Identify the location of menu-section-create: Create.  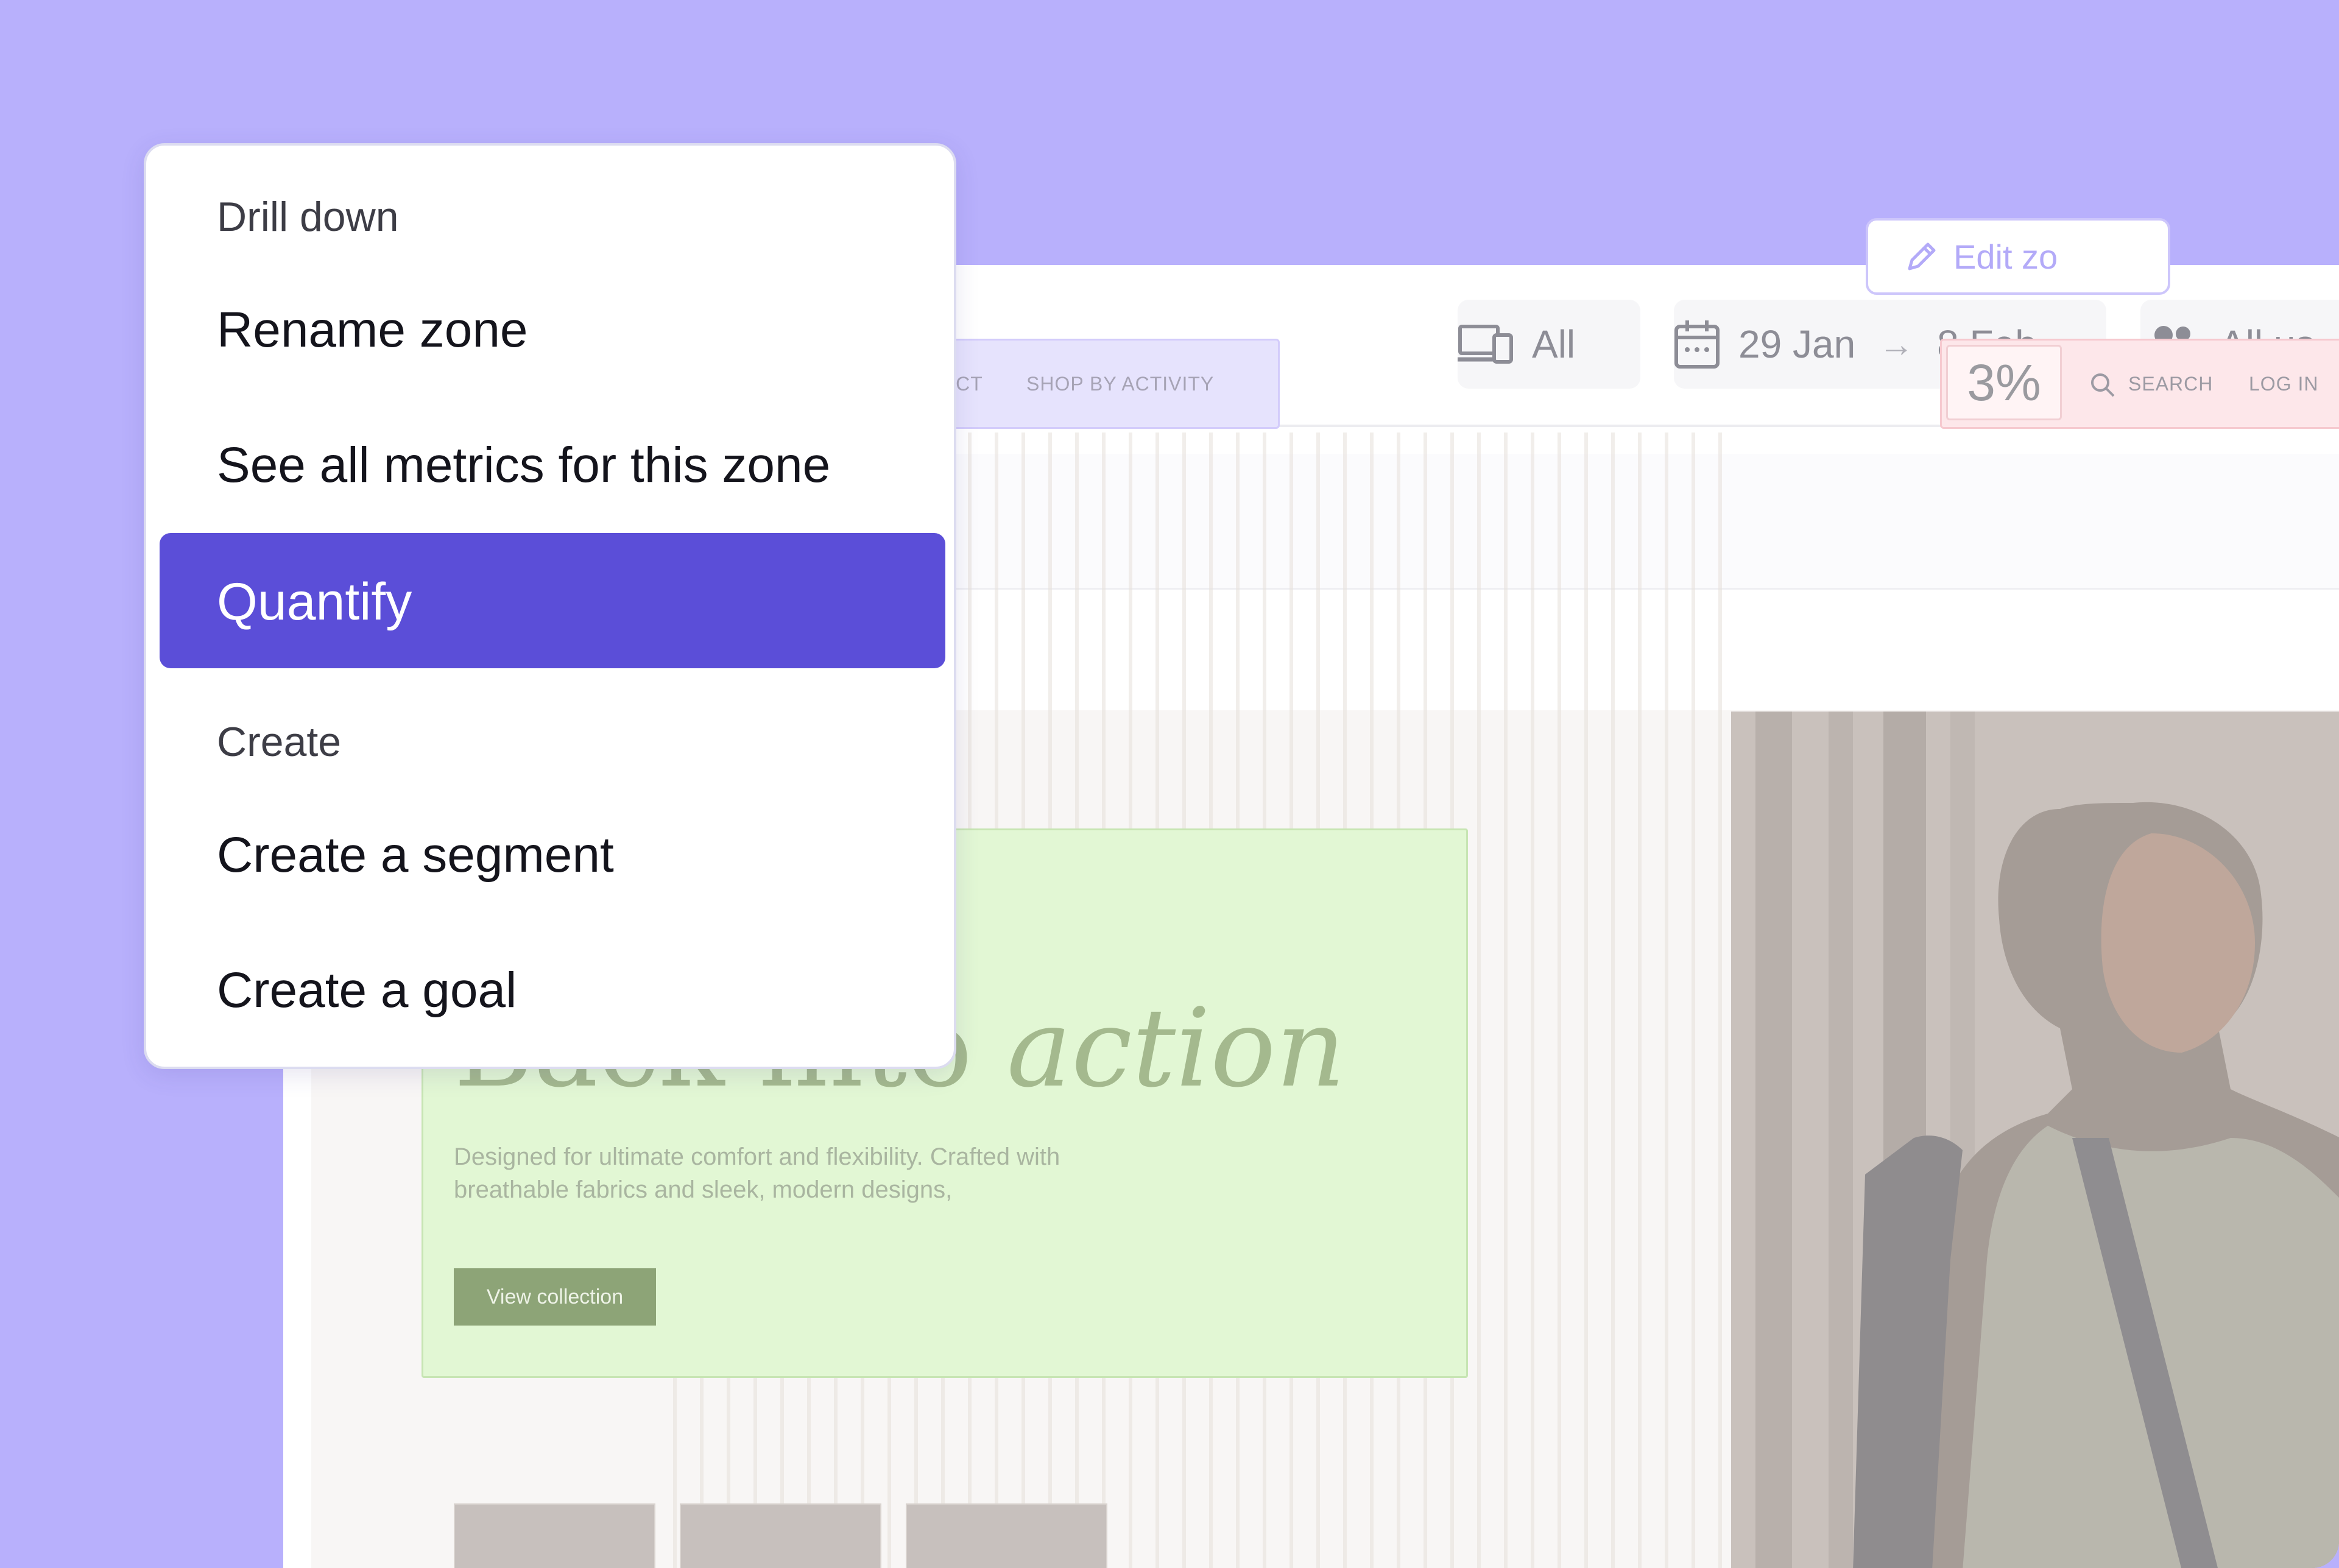
(279, 742).